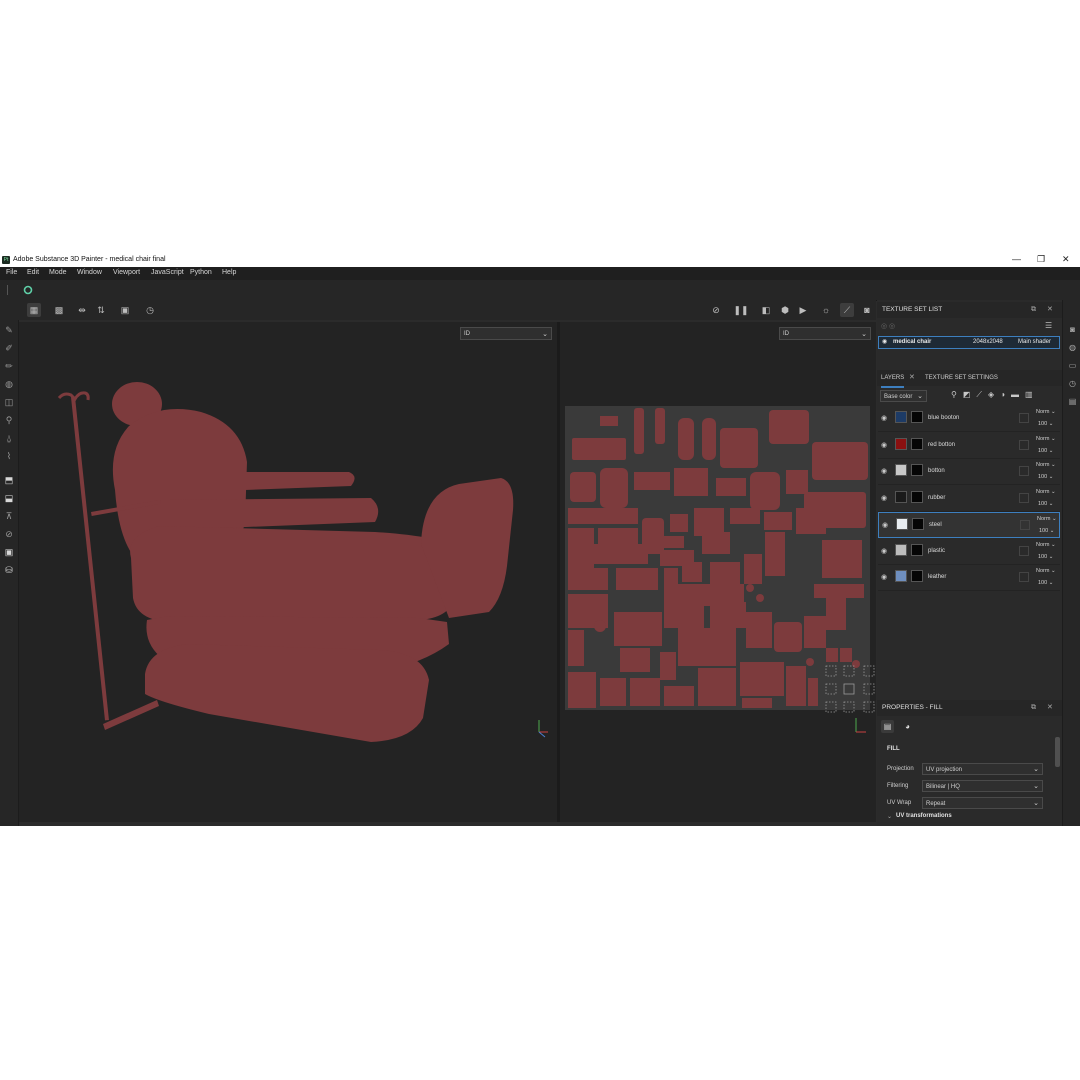 The image size is (1080, 1080). What do you see at coordinates (718, 572) in the screenshot?
I see `viewport-2d: ID ⌄` at bounding box center [718, 572].